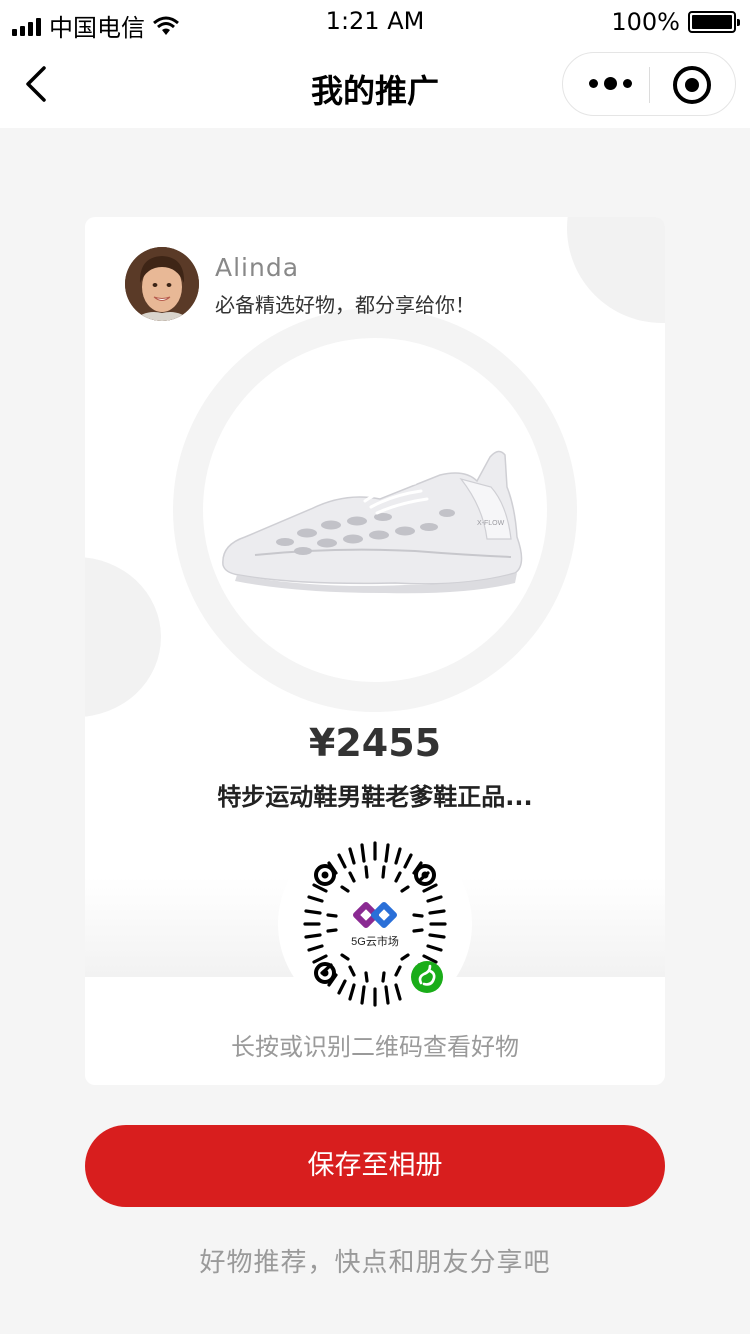  I want to click on footer-tip: 好物推荐，快点和朋友分享吧, so click(375, 1263).